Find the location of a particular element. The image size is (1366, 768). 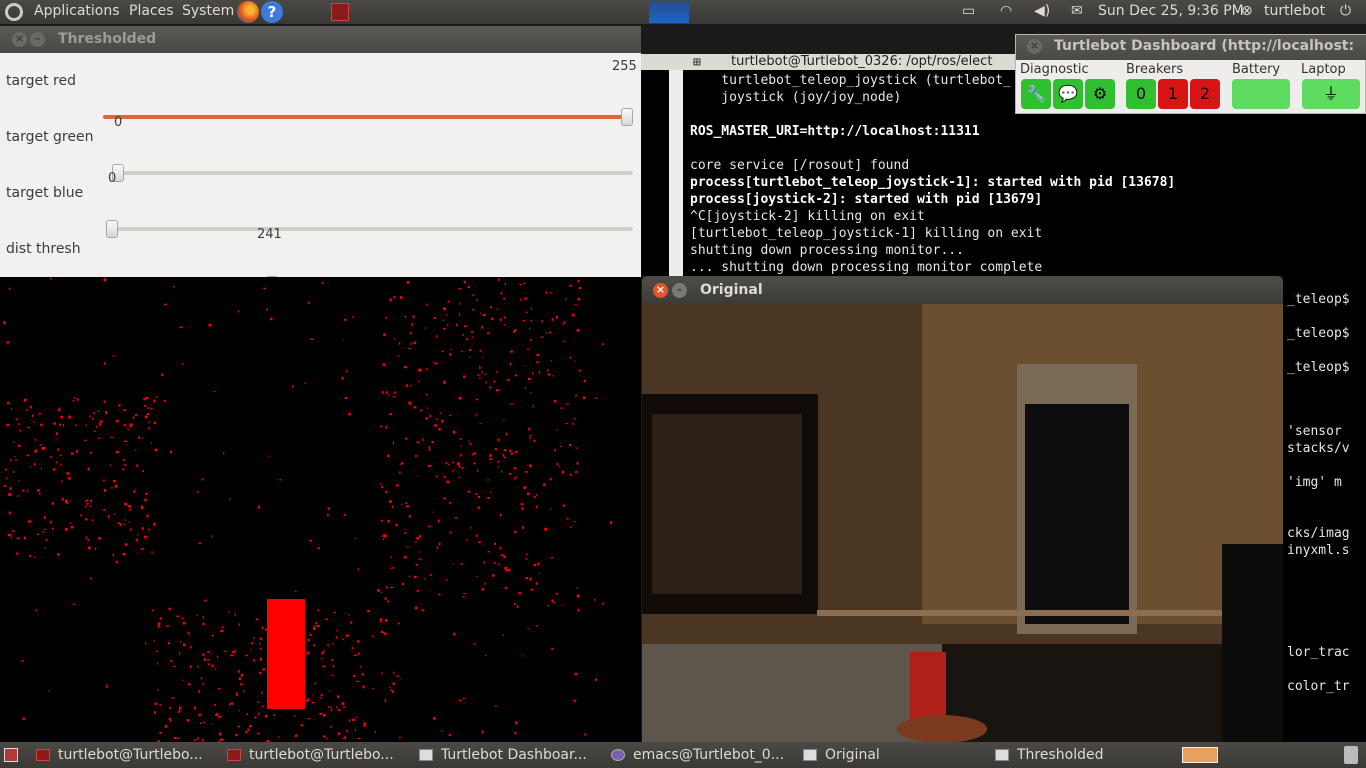

firefox-icon is located at coordinates (248, 12).